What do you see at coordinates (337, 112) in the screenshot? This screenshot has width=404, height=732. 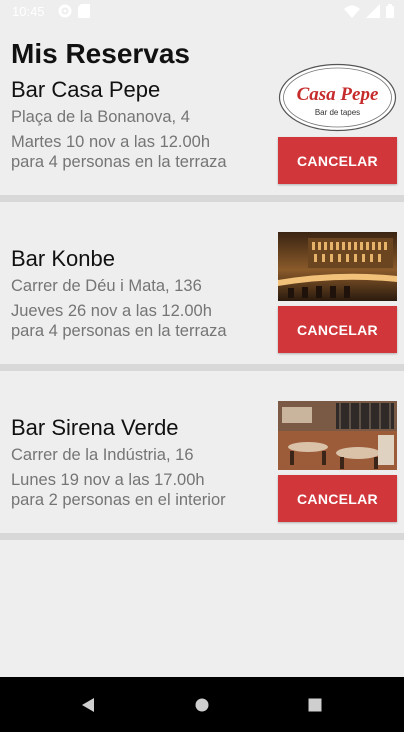 I see `logo-subtext: Bar de tapes` at bounding box center [337, 112].